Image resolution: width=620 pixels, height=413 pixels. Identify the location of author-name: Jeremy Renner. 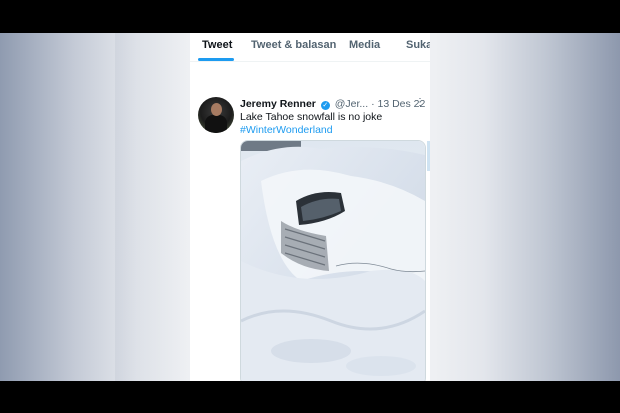
(278, 104).